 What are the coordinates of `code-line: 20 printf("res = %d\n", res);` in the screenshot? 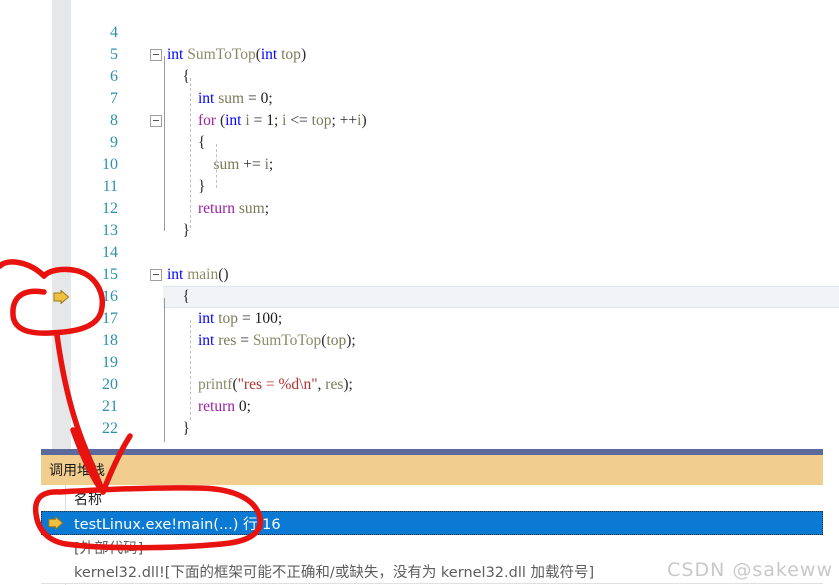 It's located at (419, 385).